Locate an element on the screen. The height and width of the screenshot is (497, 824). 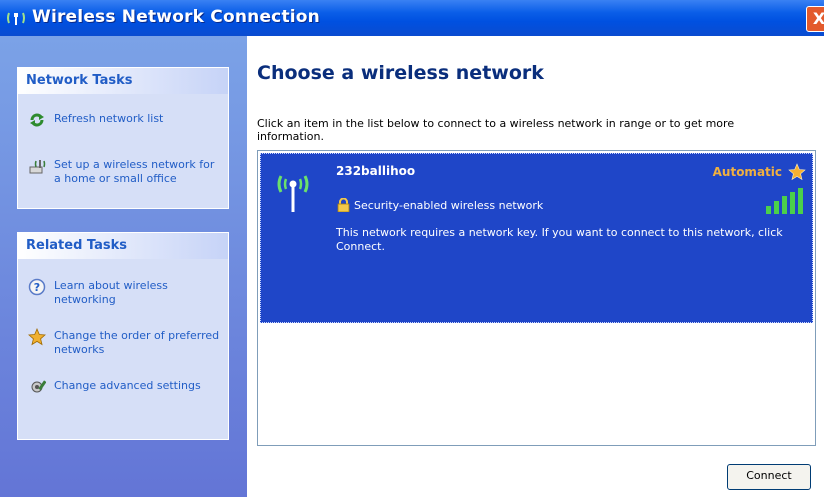
preferred-star-icon is located at coordinates (797, 172).